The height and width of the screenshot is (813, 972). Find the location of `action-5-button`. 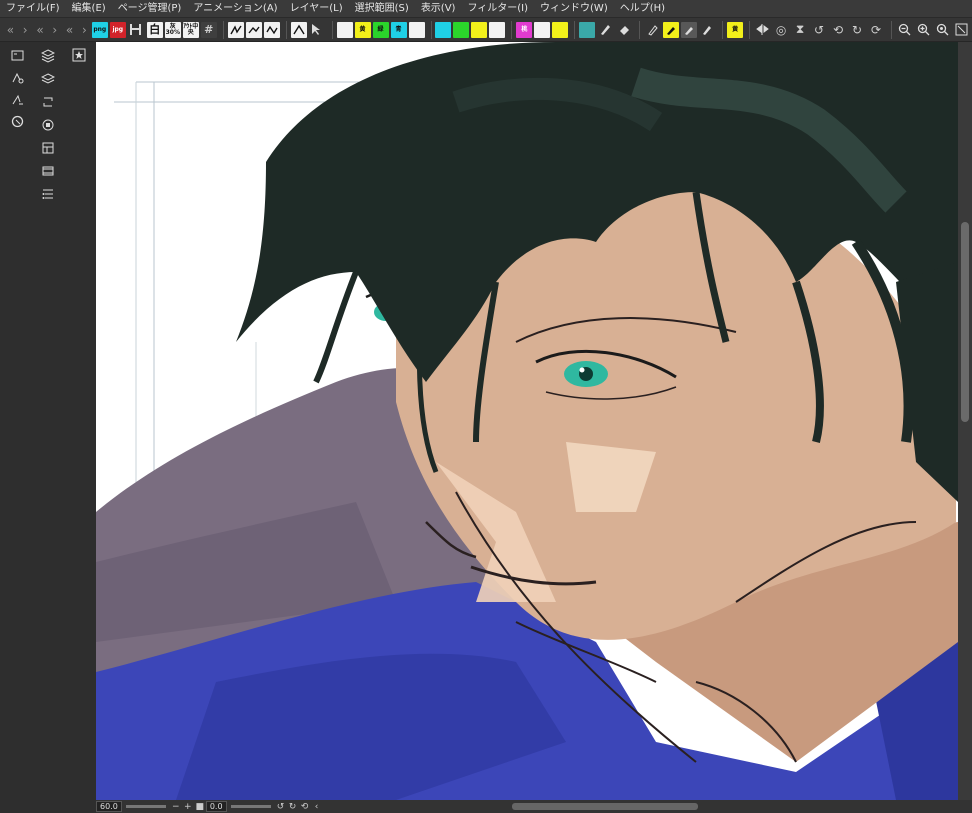

action-5-button is located at coordinates (479, 29).